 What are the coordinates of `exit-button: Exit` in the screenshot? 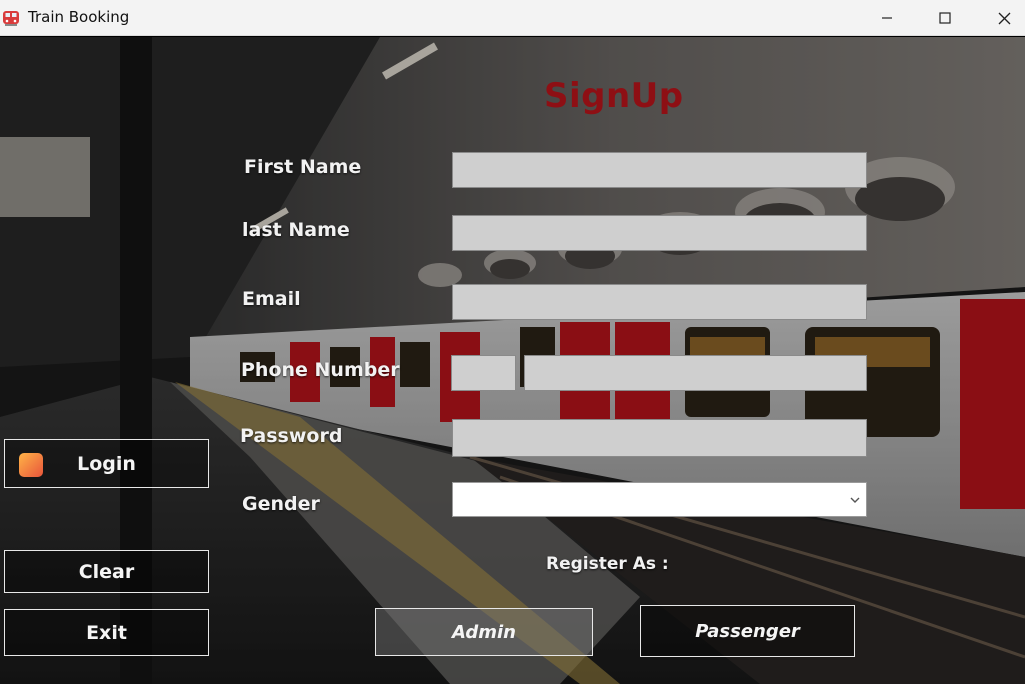 It's located at (106, 632).